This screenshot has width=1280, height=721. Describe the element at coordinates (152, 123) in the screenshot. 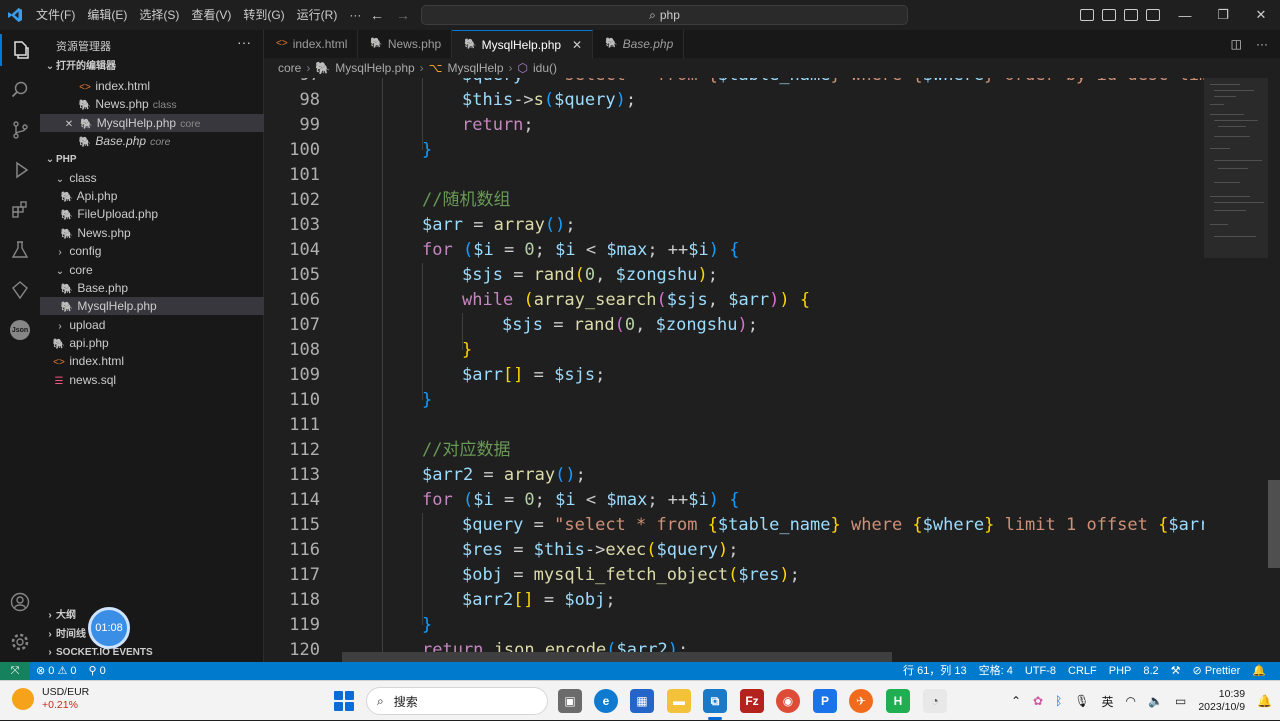

I see `open-editor-item-active: ✕ 🐘 MysqlHelp.php core` at that location.